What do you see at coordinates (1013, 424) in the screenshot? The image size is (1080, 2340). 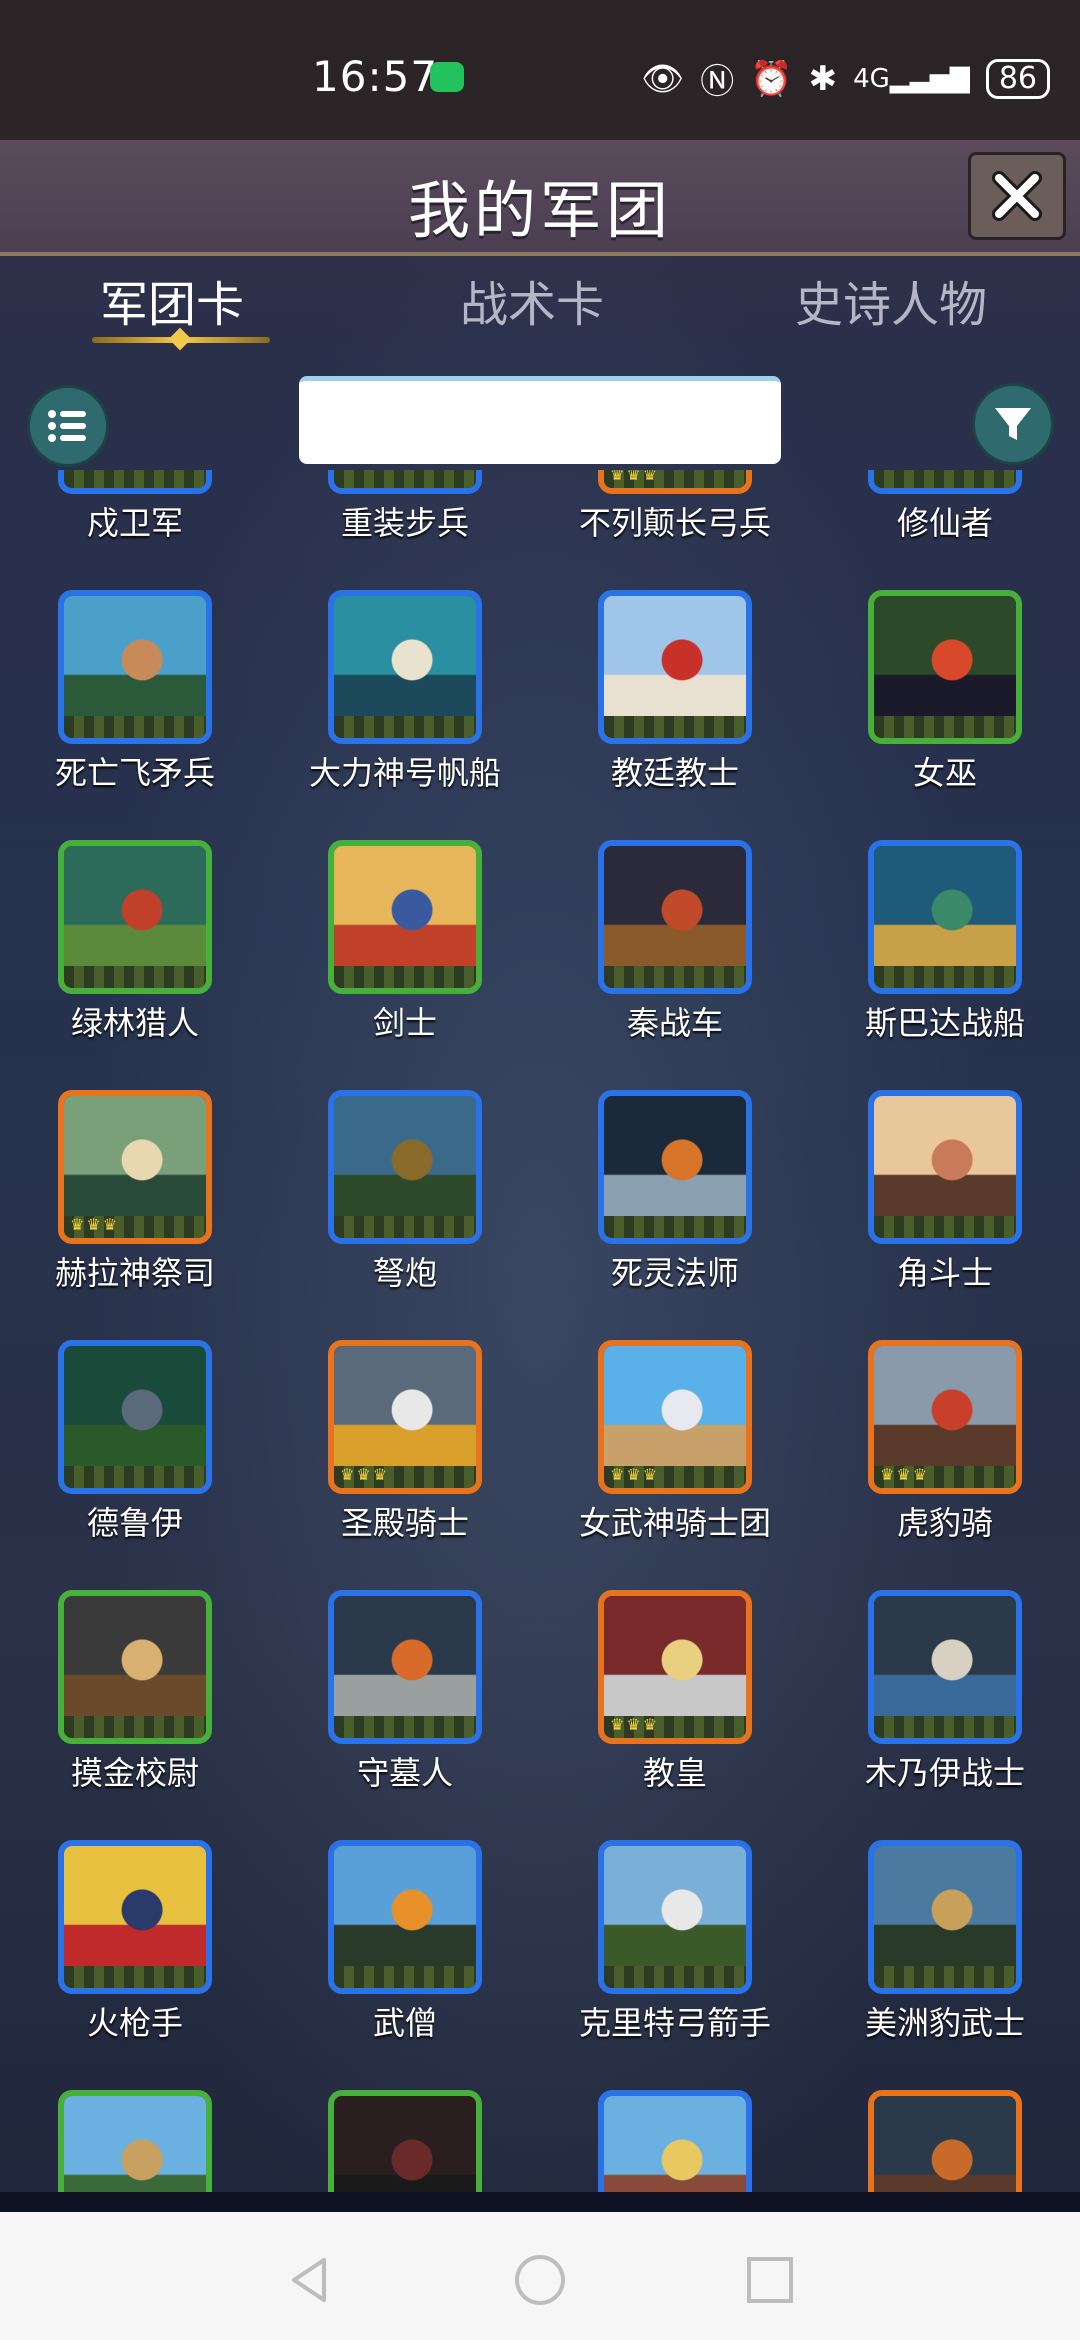 I see `filter-button` at bounding box center [1013, 424].